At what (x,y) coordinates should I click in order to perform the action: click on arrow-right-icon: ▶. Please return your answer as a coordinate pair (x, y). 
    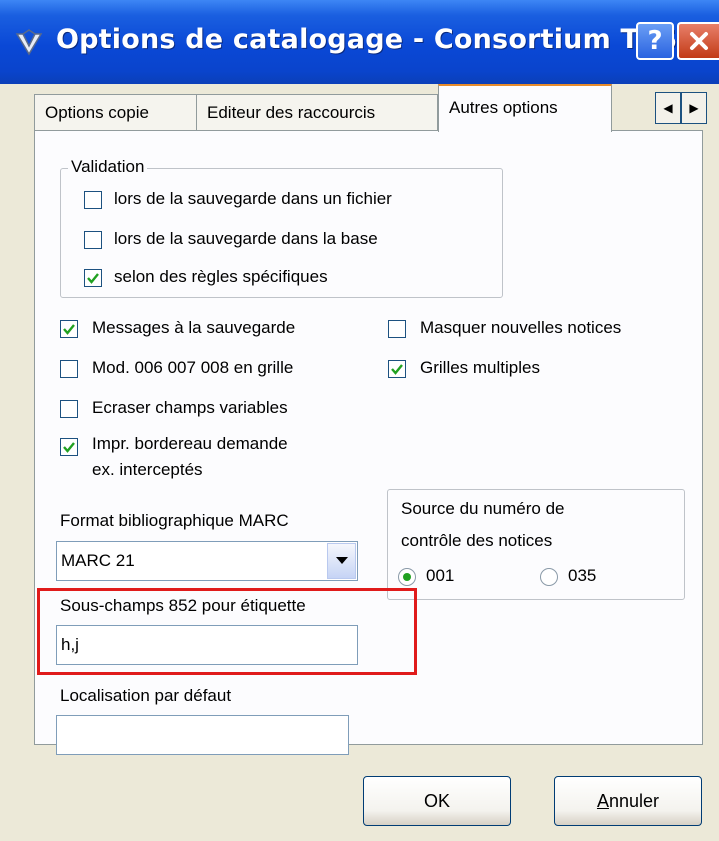
    Looking at the image, I should click on (694, 108).